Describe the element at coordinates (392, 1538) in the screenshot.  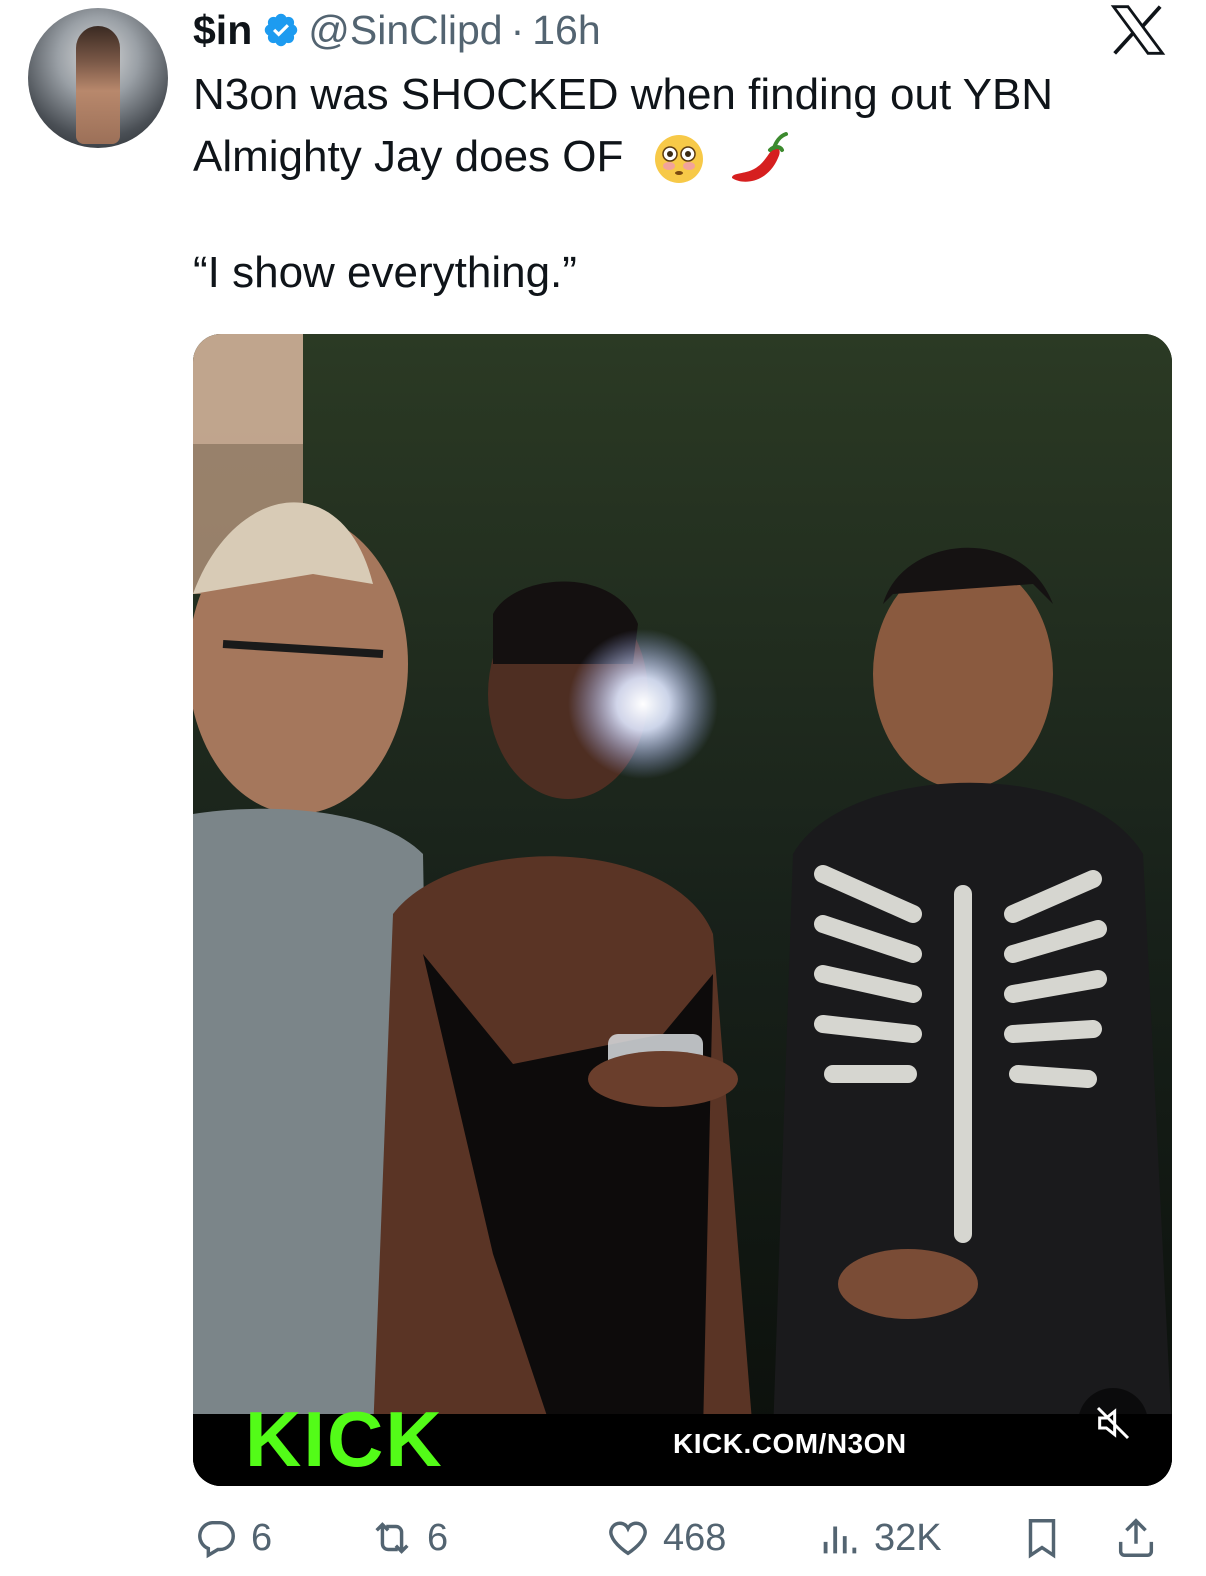
I see `repost-icon` at that location.